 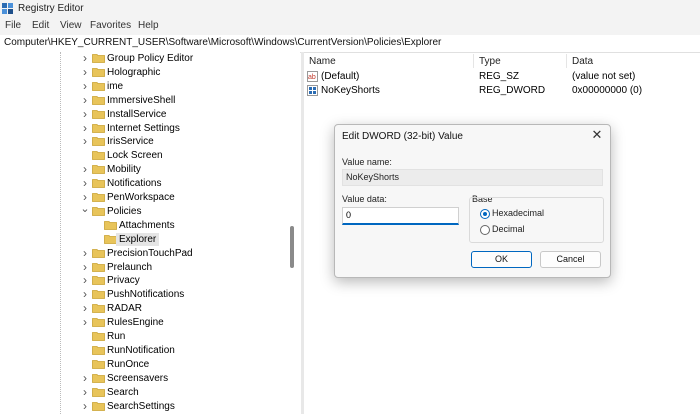 What do you see at coordinates (145, 393) in the screenshot?
I see `tree-item: › Search` at bounding box center [145, 393].